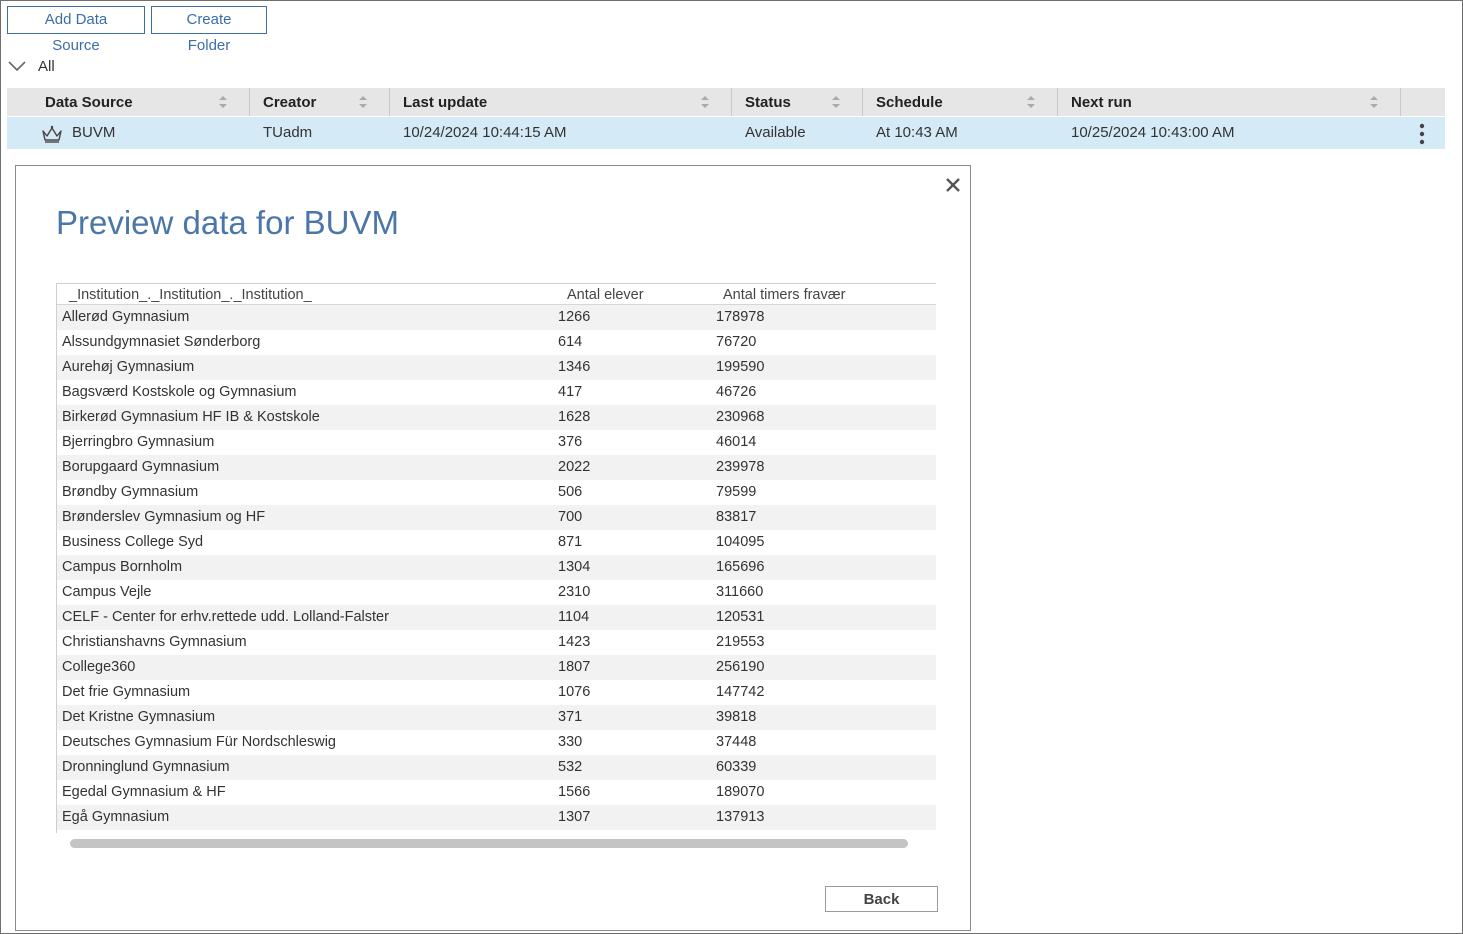 The height and width of the screenshot is (934, 1463). What do you see at coordinates (740, 317) in the screenshot?
I see `table-cell: 178978` at bounding box center [740, 317].